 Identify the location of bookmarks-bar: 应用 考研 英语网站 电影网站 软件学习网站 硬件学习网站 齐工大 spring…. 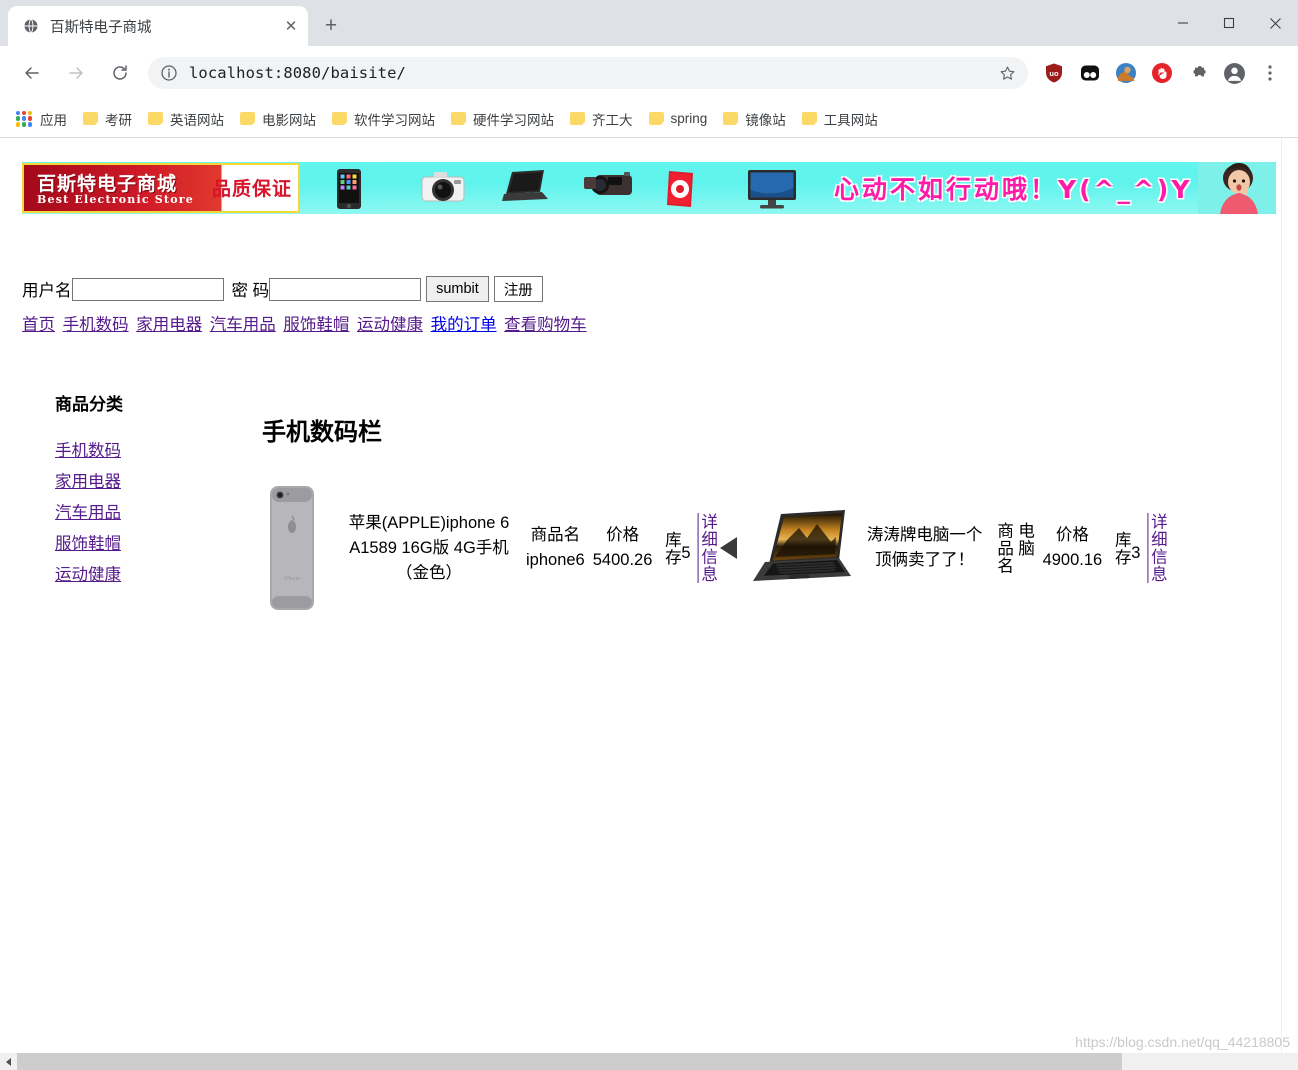
(649, 119).